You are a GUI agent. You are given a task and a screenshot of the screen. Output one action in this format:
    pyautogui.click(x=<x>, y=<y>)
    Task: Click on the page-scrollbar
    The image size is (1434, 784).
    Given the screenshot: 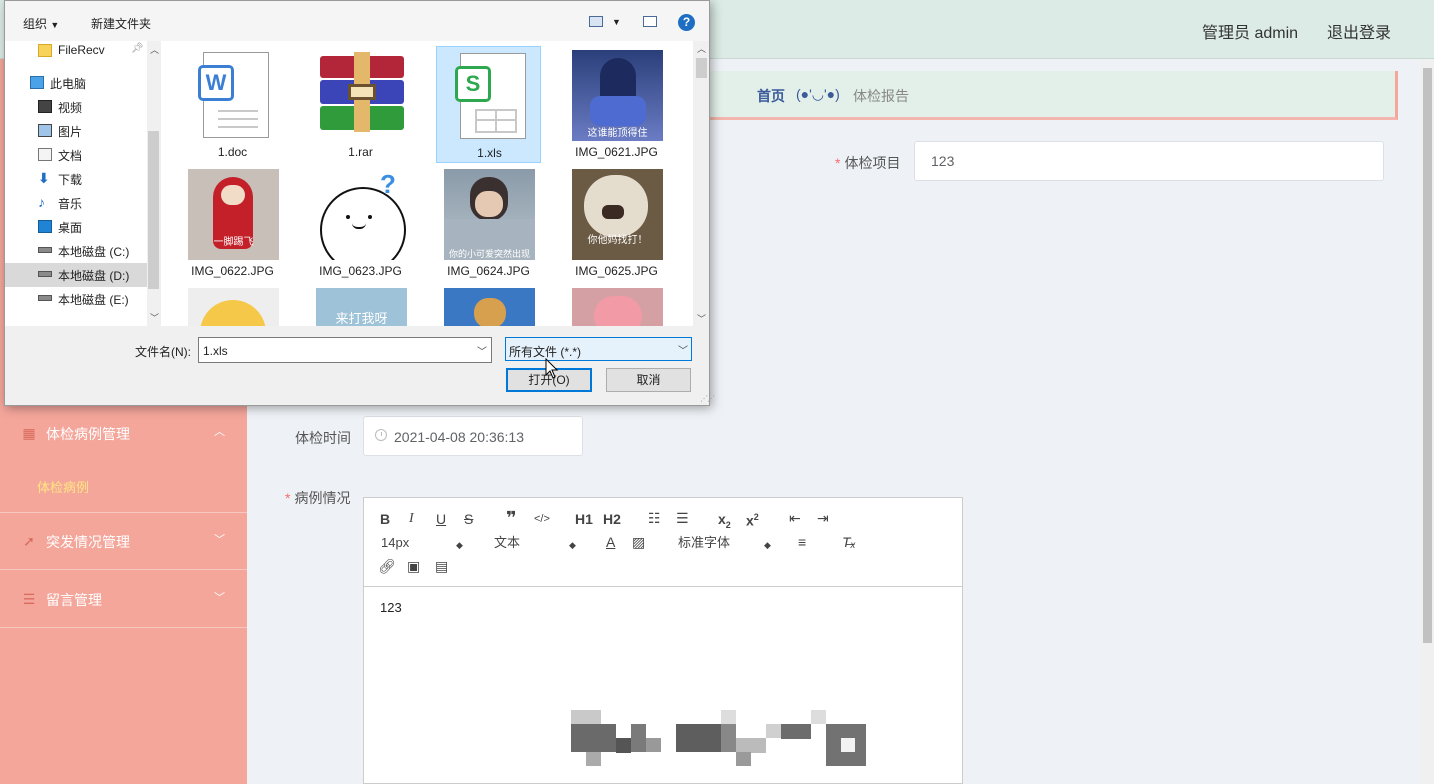 What is the action you would take?
    pyautogui.click(x=1427, y=422)
    